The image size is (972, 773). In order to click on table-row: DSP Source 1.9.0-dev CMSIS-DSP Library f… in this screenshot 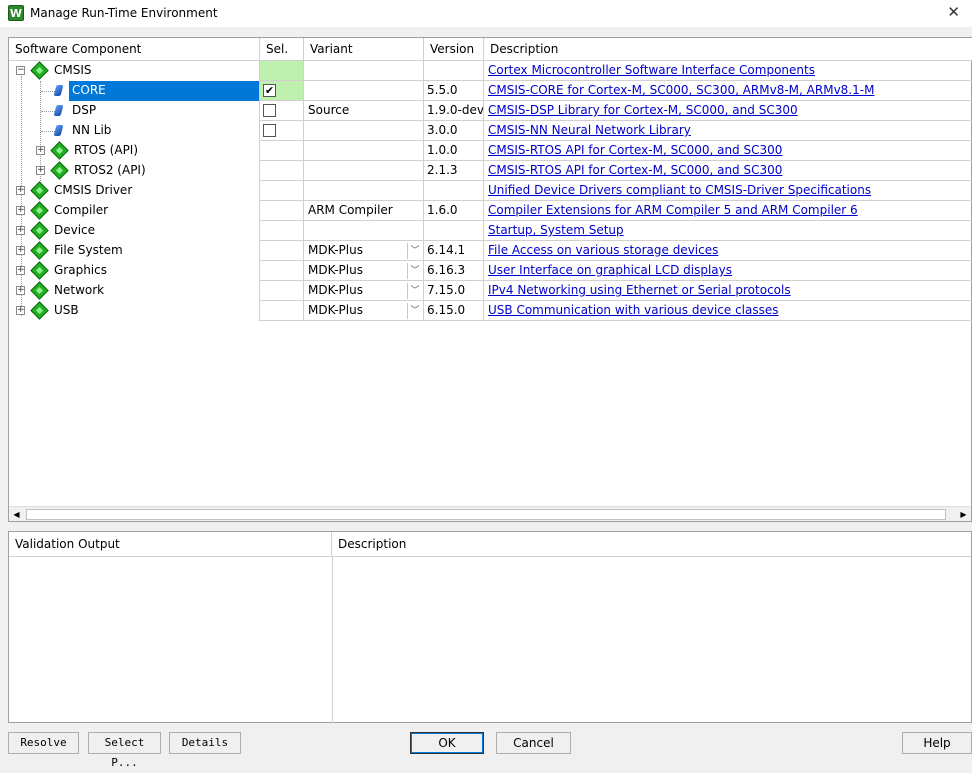, I will do `click(490, 111)`.